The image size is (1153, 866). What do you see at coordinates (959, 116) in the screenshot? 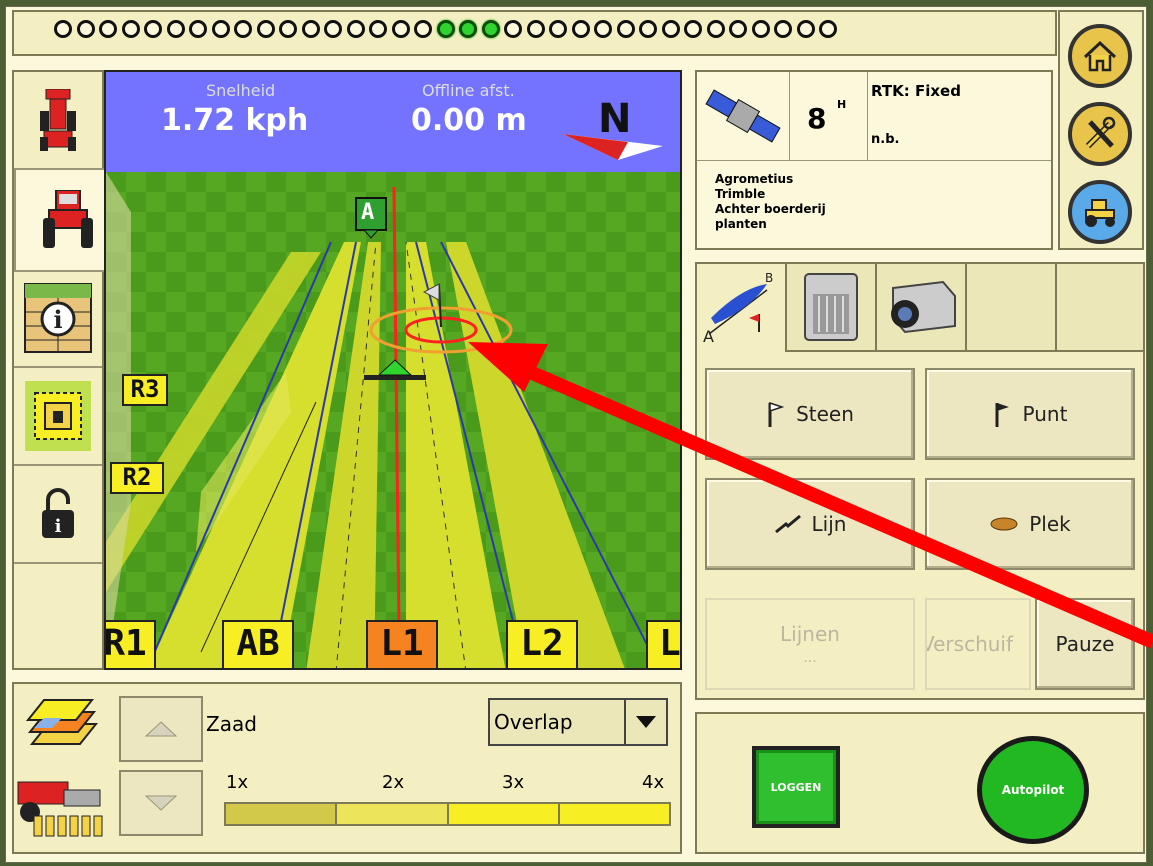
I see `rtk-box: RTK: Fixed n.b.` at bounding box center [959, 116].